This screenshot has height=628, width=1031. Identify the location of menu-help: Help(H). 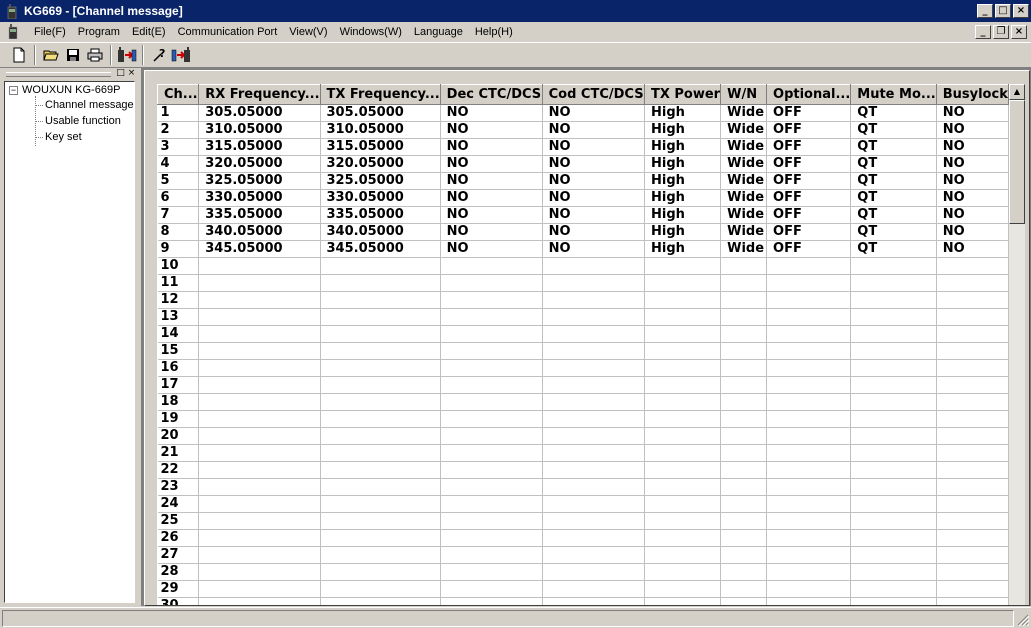
(494, 32).